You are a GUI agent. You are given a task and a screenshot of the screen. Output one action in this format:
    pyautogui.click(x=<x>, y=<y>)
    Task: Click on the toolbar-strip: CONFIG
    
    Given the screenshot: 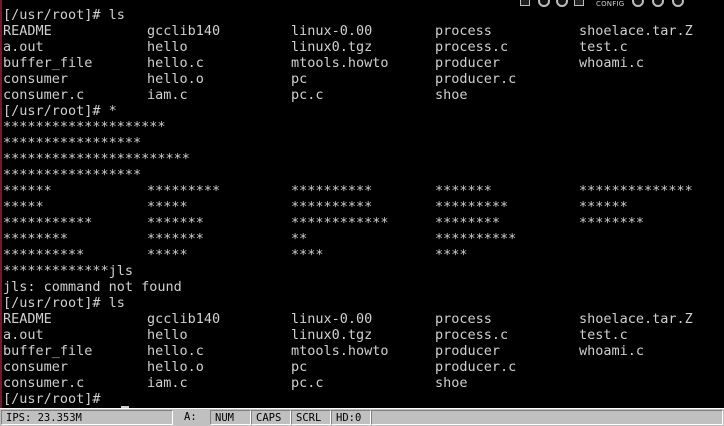 What is the action you would take?
    pyautogui.click(x=622, y=4)
    